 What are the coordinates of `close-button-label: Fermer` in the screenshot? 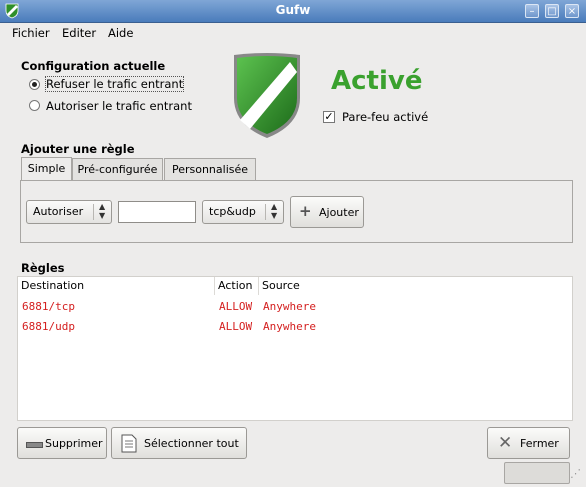 It's located at (539, 443).